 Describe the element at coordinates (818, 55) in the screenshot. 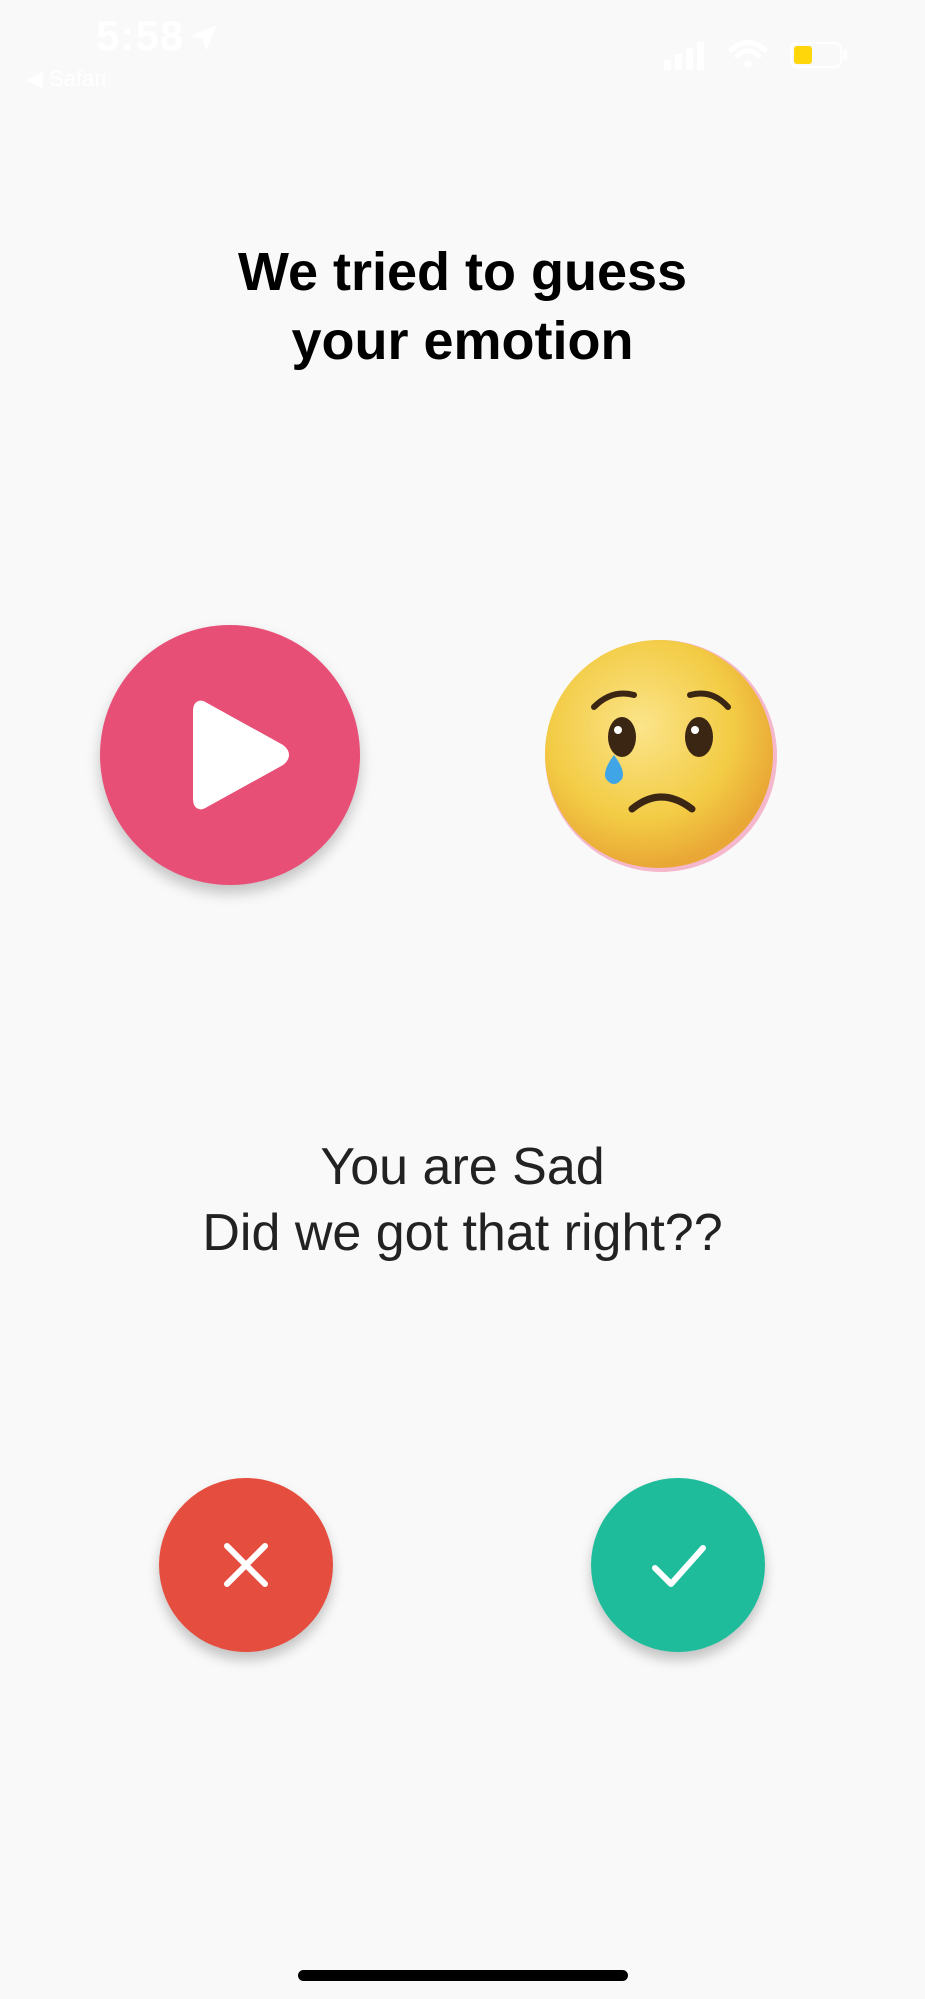

I see `battery-icon` at that location.